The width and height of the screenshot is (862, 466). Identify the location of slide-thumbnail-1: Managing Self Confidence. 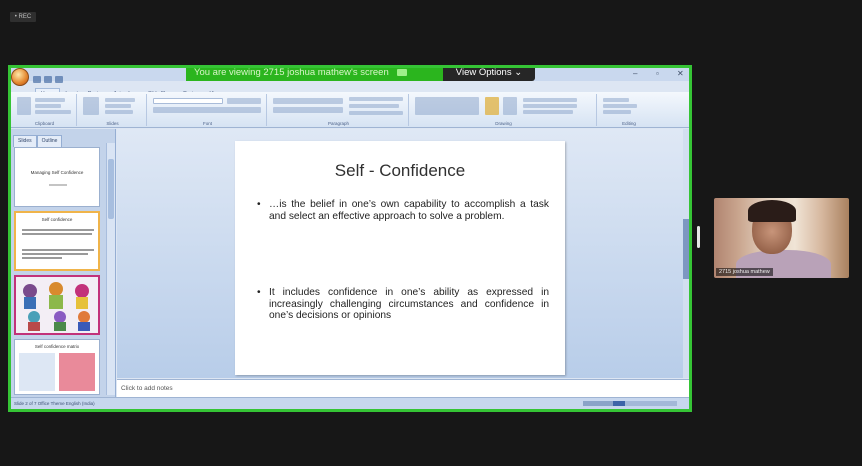
(57, 177).